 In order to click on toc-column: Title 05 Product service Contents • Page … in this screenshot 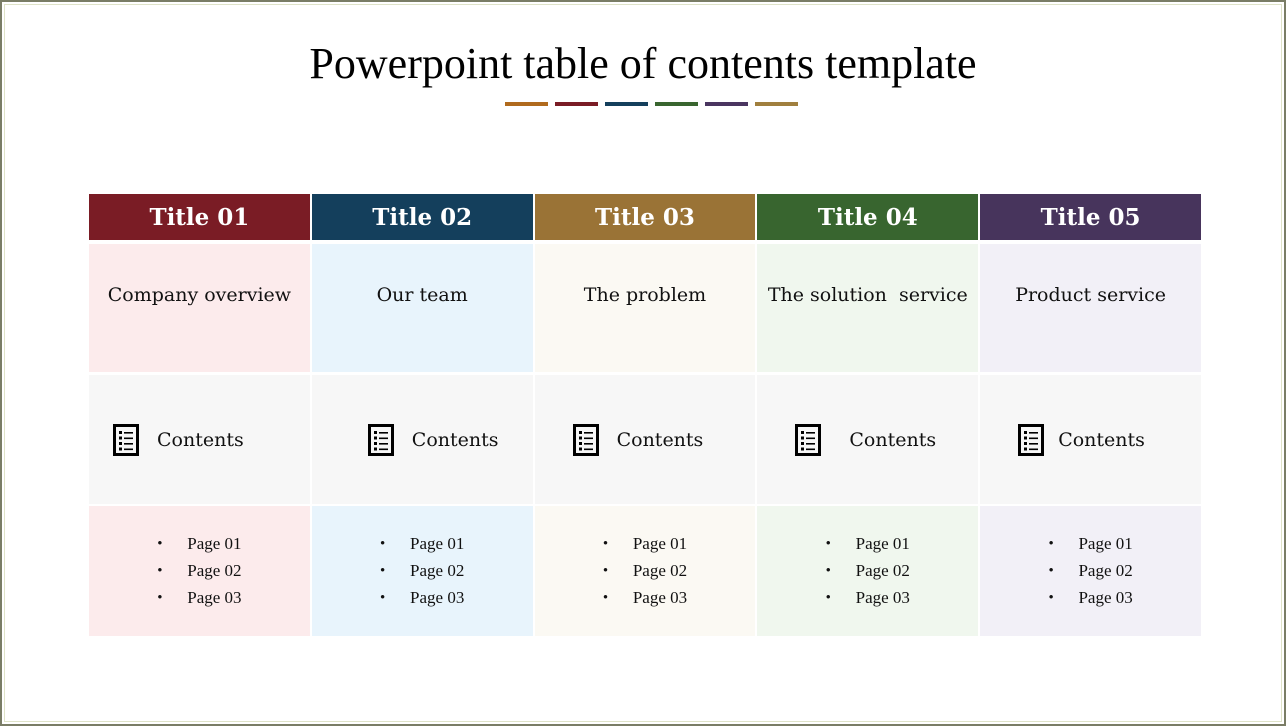, I will do `click(1090, 415)`.